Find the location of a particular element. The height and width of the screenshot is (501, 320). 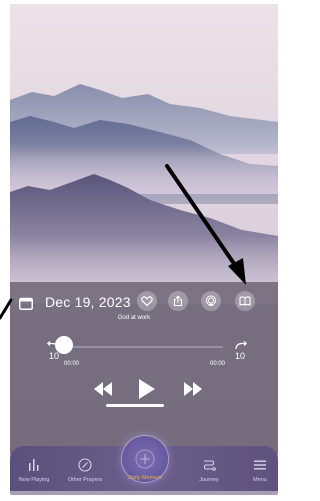

nav-label: Now Playing is located at coordinates (34, 480).